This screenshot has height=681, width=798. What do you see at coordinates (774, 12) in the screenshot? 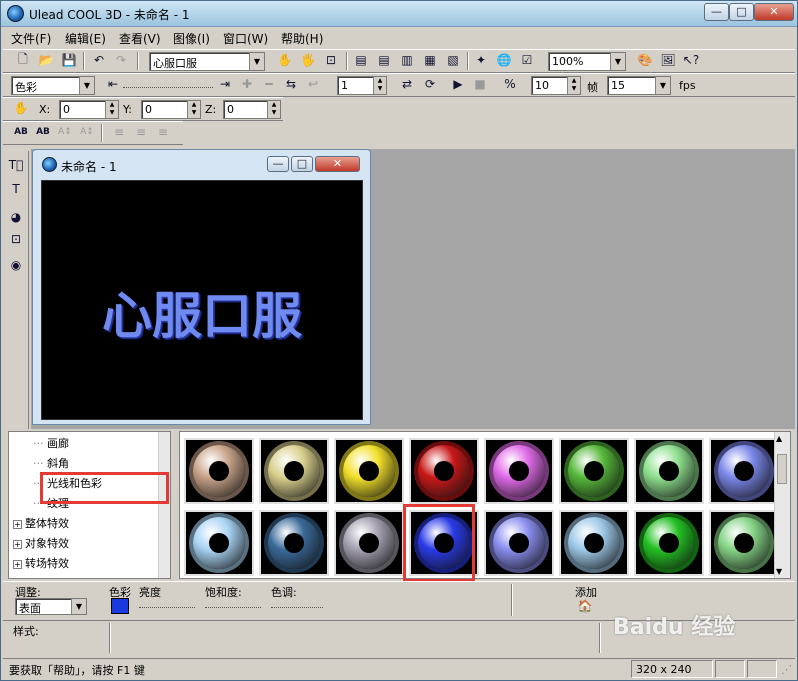
I see `close-button: ✕` at bounding box center [774, 12].